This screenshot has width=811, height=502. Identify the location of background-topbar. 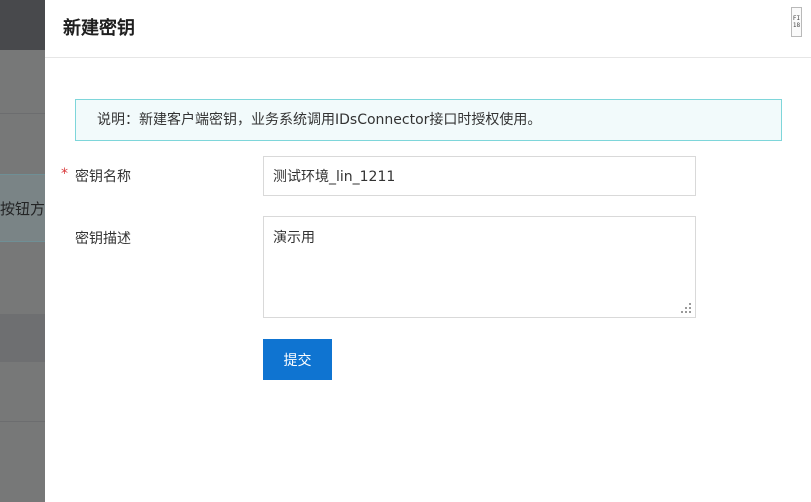
(22, 25).